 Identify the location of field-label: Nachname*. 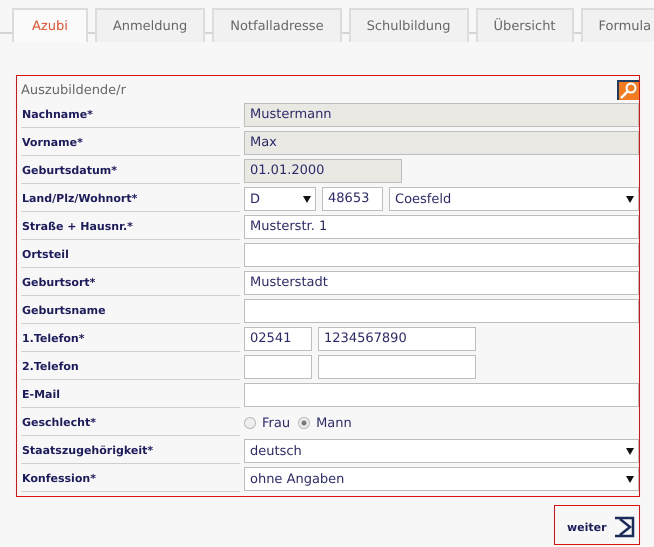
(130, 115).